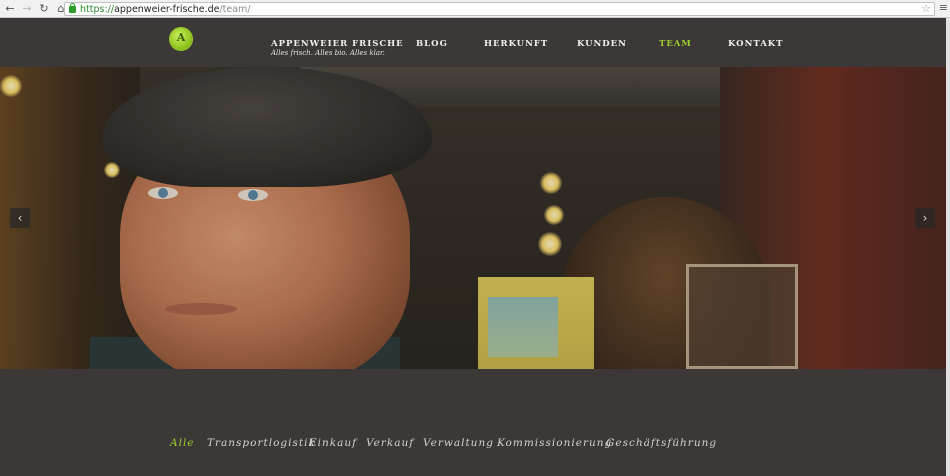 The height and width of the screenshot is (476, 950). What do you see at coordinates (261, 443) in the screenshot?
I see `filter-transportlogistik: Transportlogistik` at bounding box center [261, 443].